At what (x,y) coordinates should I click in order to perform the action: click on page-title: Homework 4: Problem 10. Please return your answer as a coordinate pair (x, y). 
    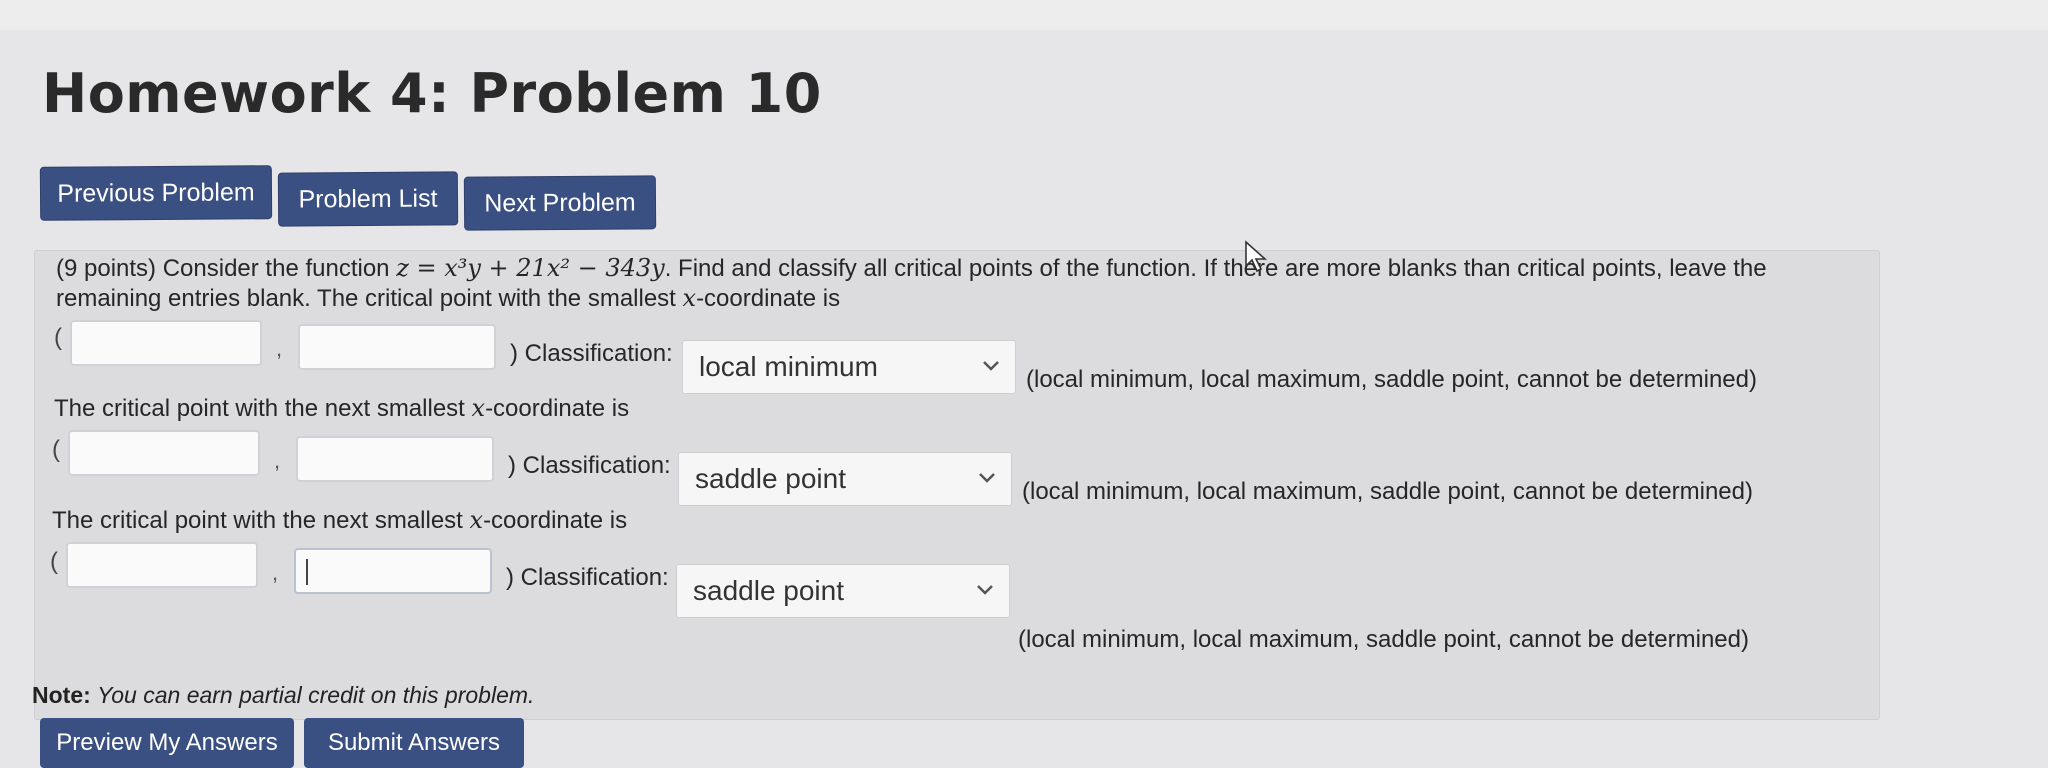
    Looking at the image, I should click on (432, 93).